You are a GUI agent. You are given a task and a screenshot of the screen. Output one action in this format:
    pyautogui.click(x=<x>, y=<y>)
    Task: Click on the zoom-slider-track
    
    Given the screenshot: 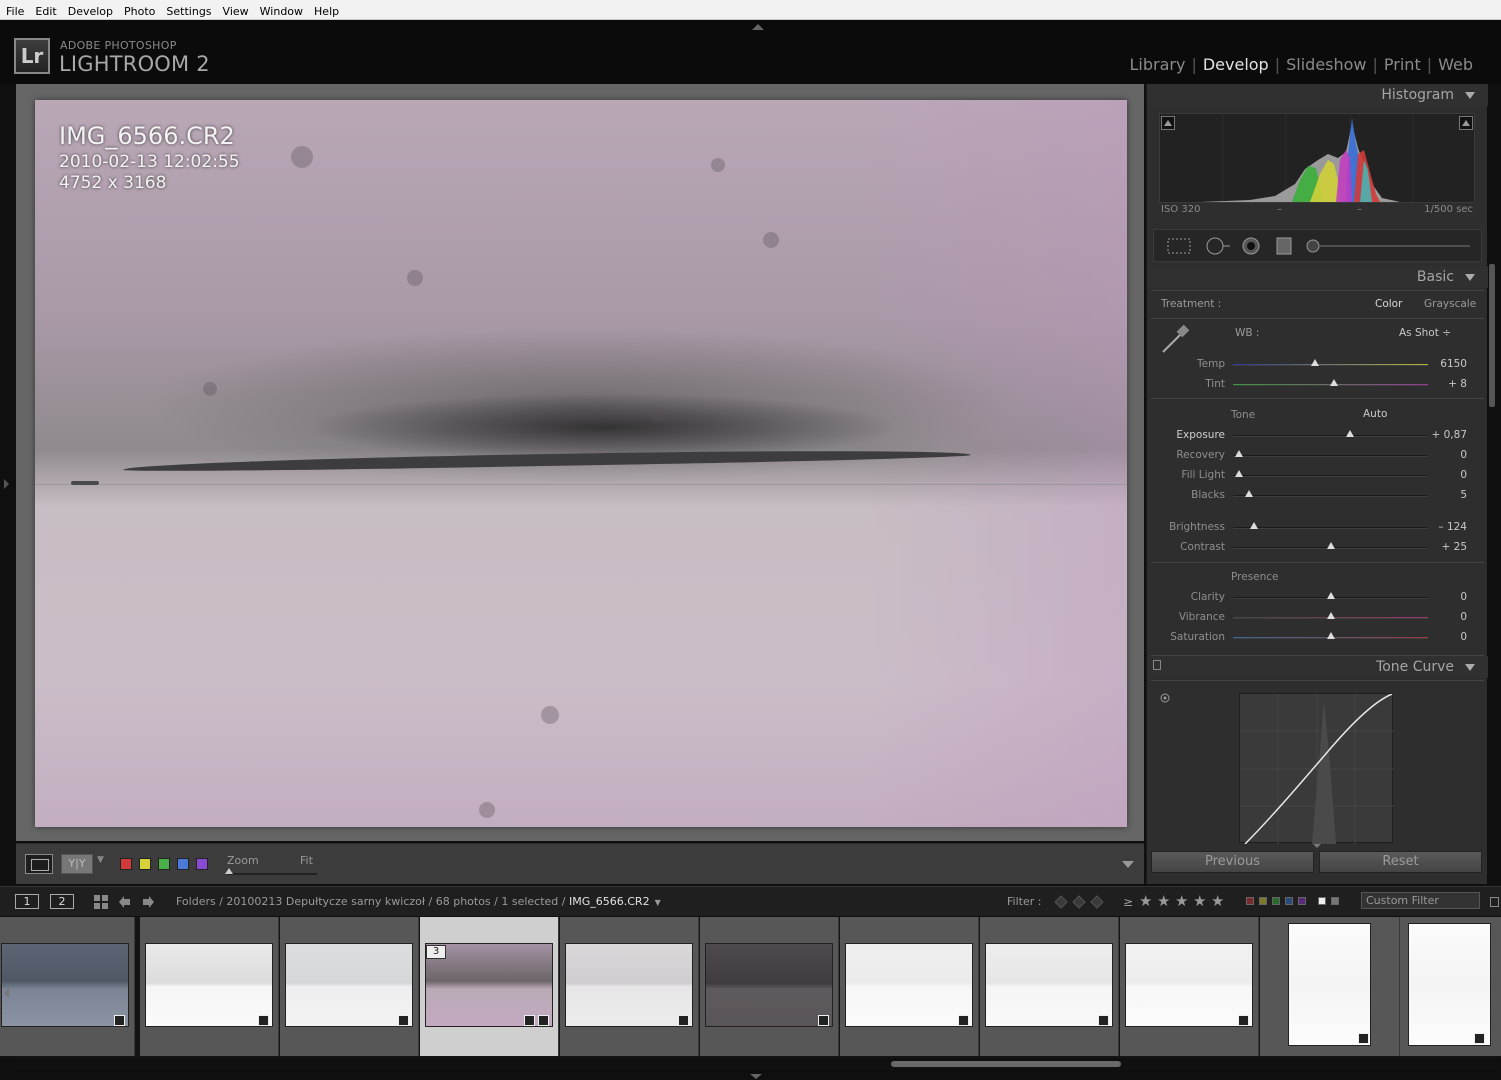 What is the action you would take?
    pyautogui.click(x=272, y=874)
    